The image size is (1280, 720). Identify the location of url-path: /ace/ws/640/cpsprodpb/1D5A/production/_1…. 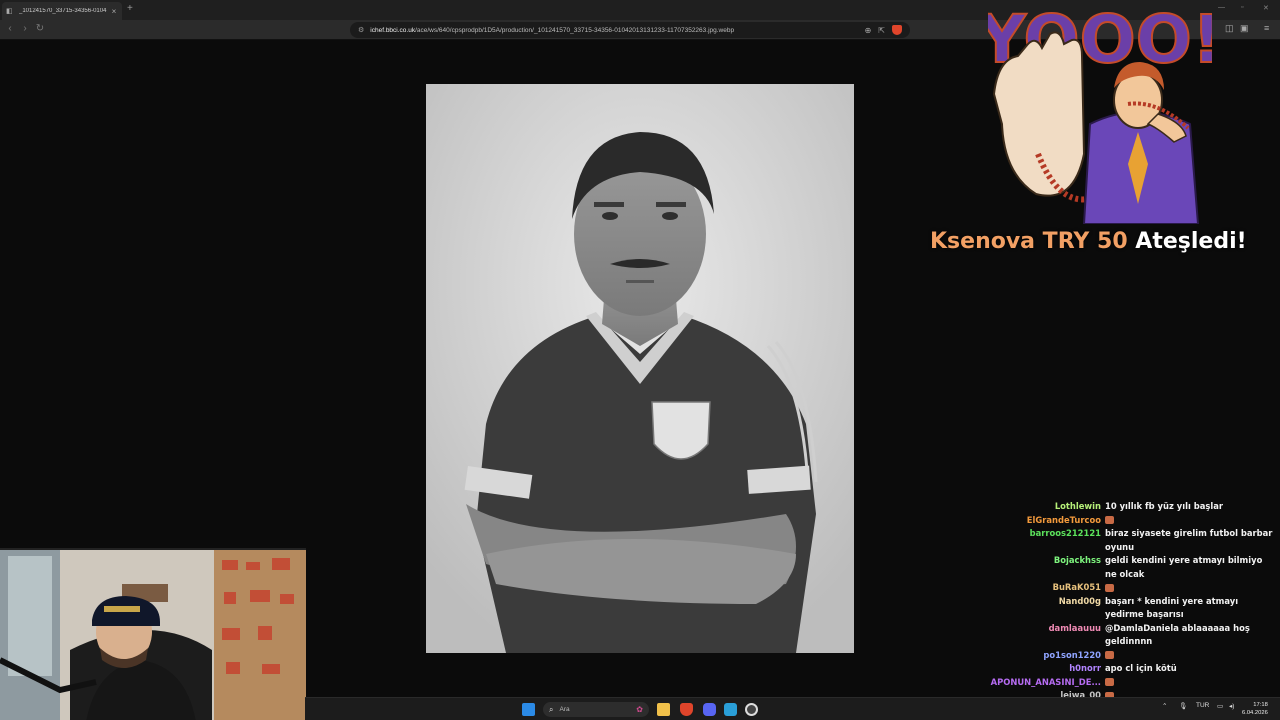
(575, 30).